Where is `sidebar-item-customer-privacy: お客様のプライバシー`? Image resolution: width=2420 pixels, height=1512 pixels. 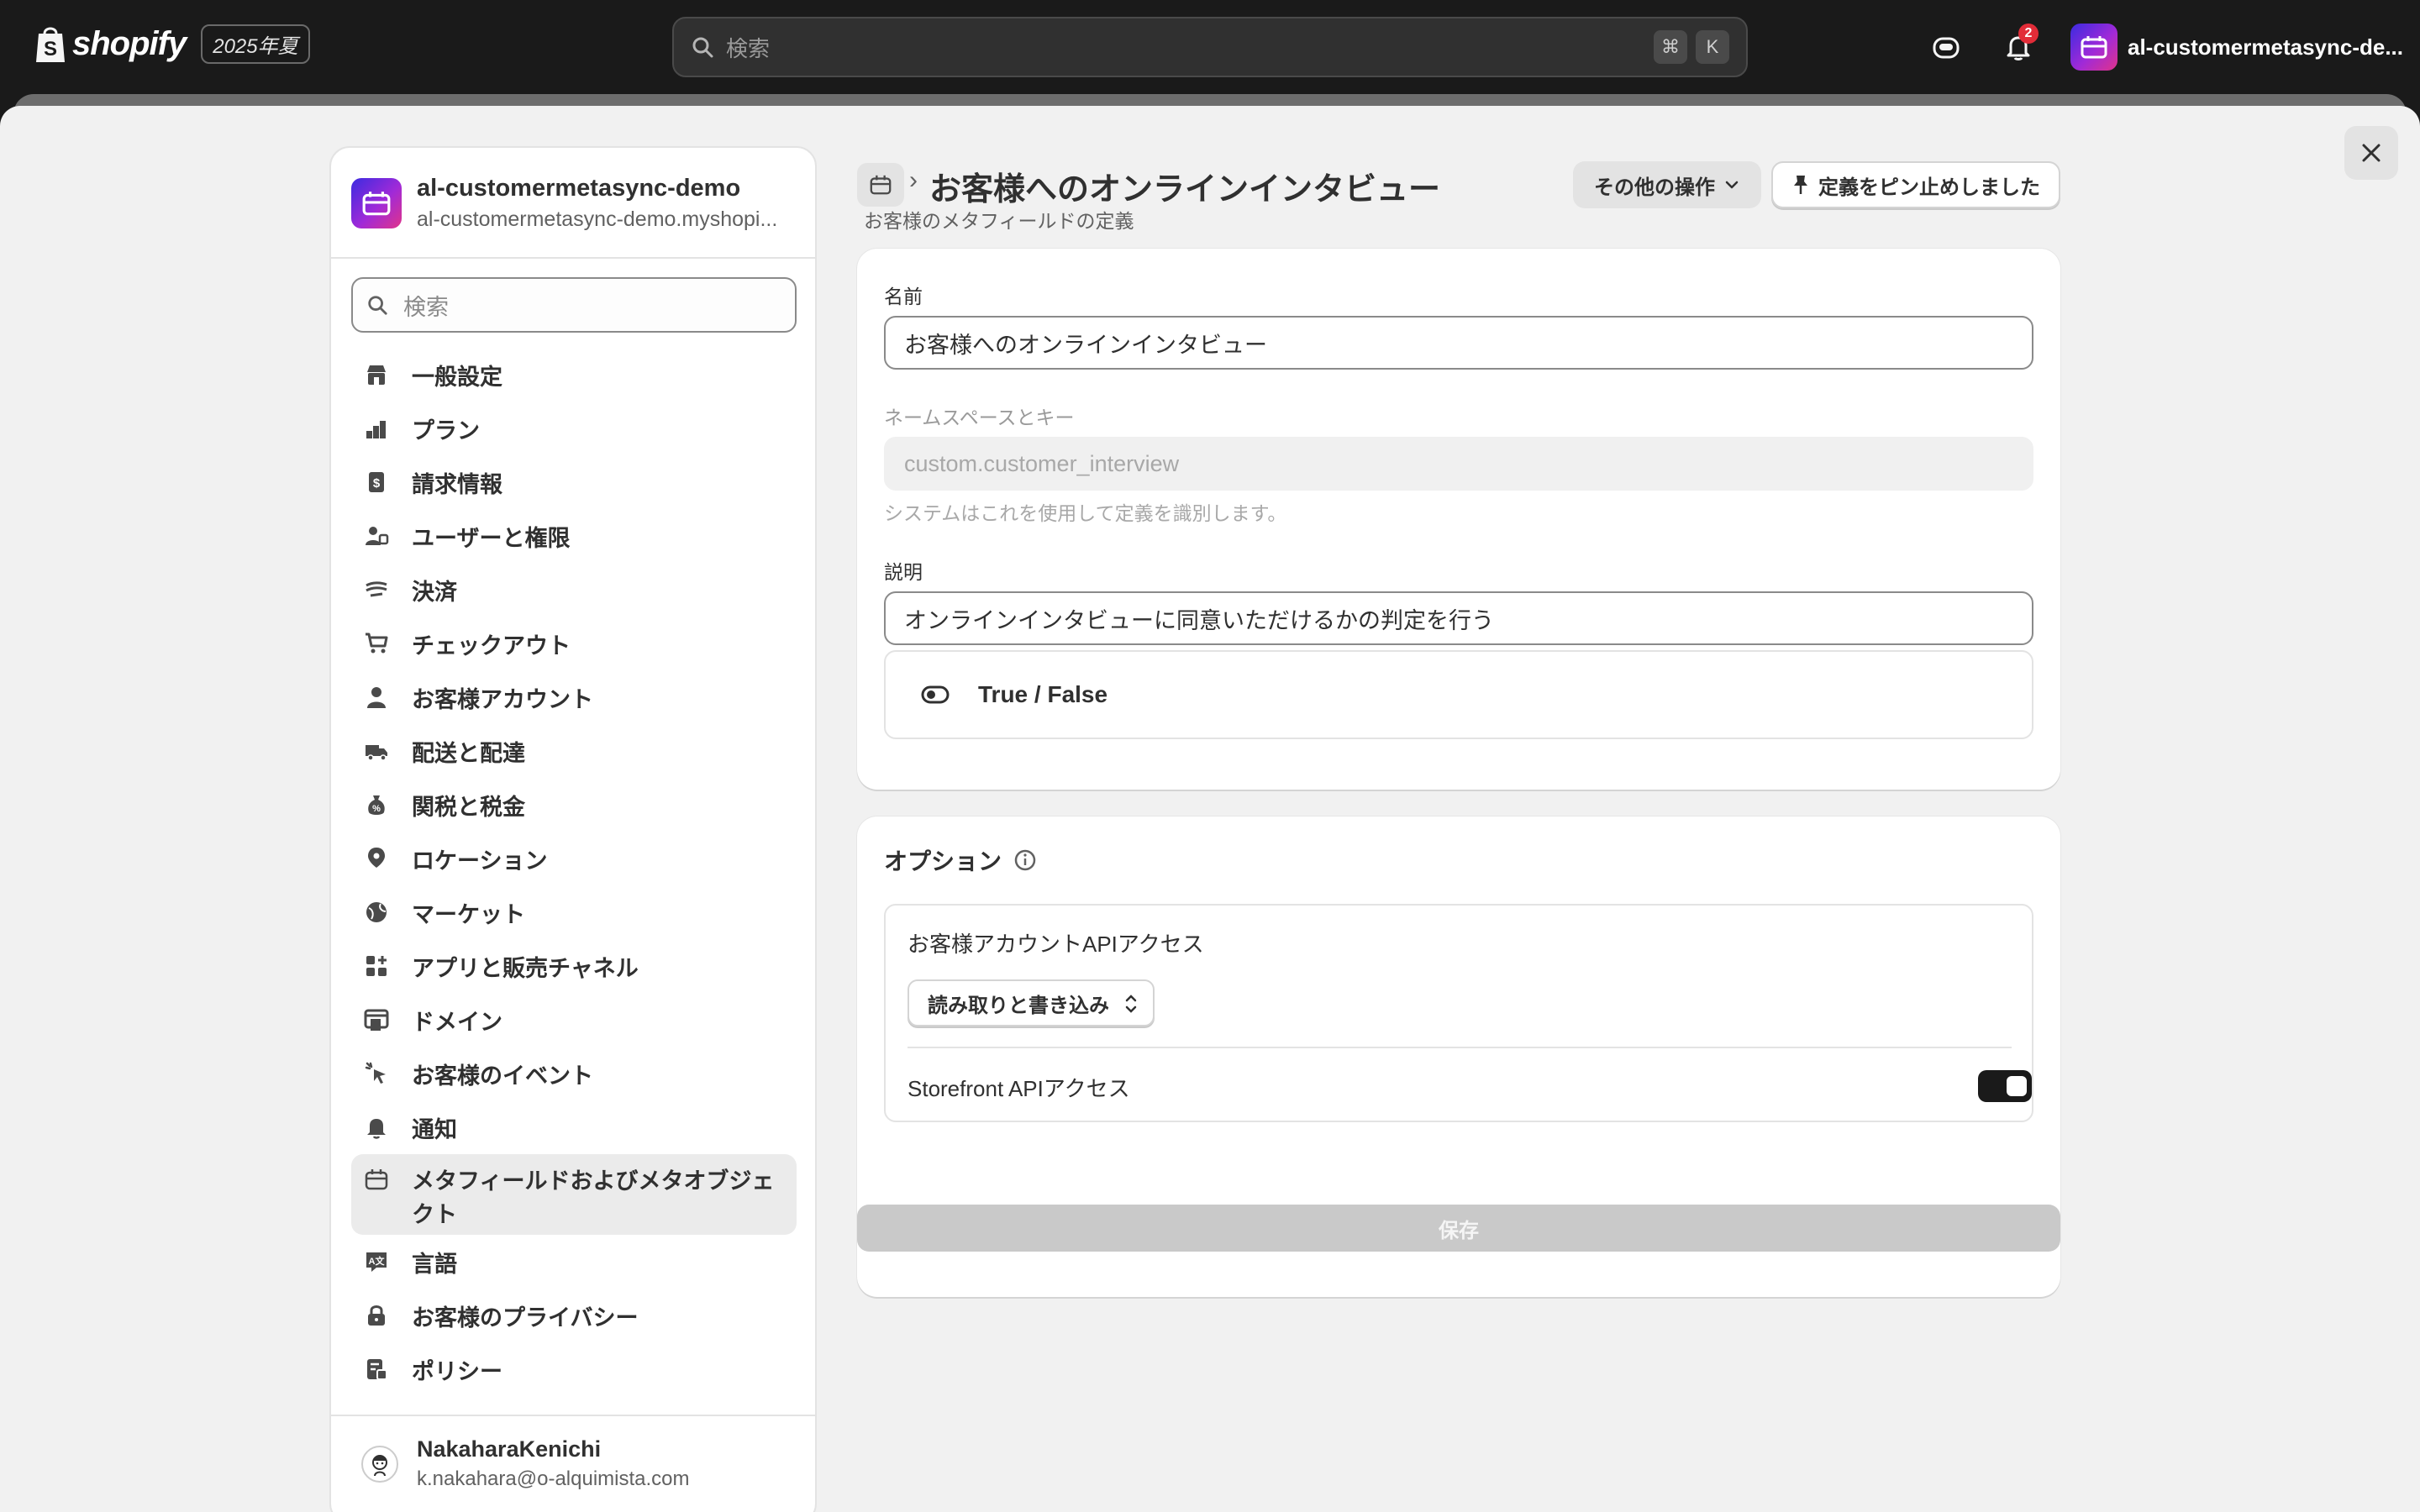 sidebar-item-customer-privacy: お客様のプライバシー is located at coordinates (574, 1315).